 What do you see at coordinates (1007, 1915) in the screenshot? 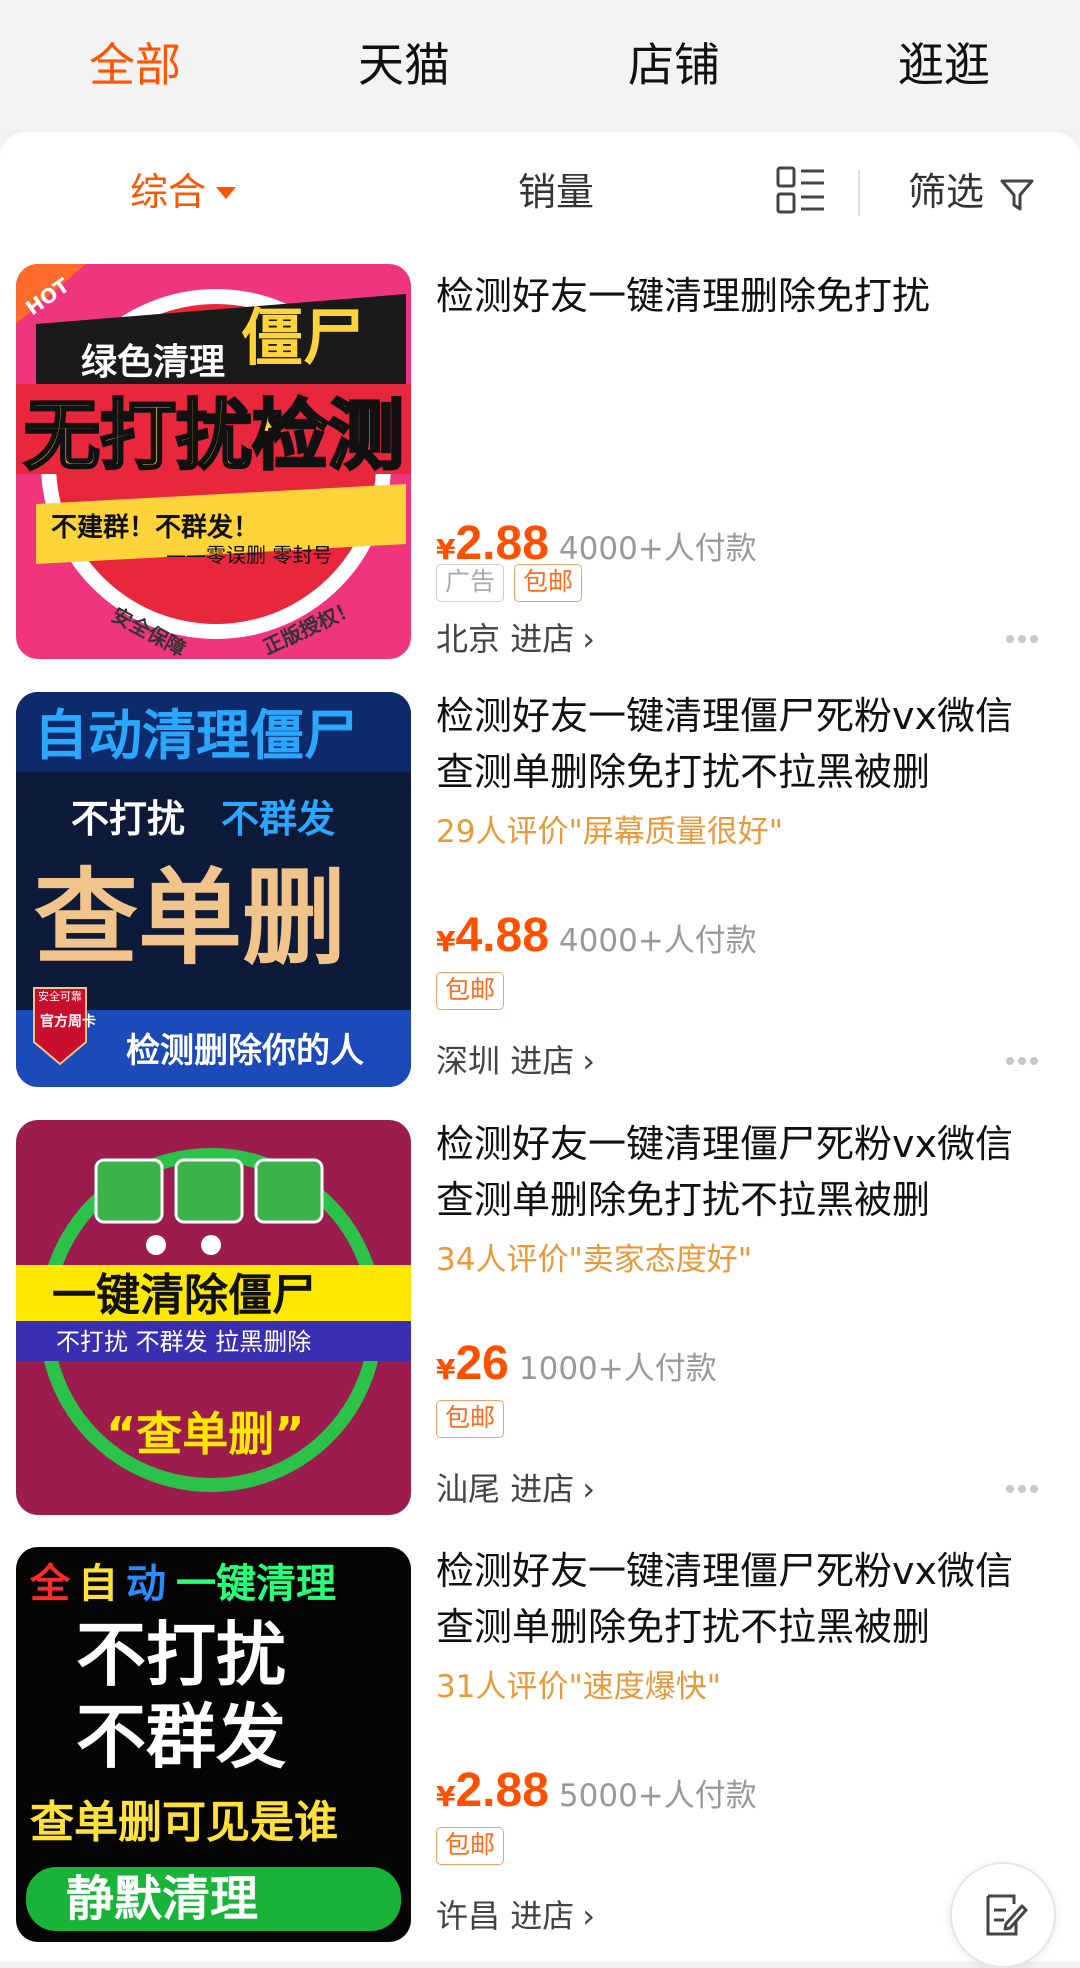
I see `edit-note-icon` at bounding box center [1007, 1915].